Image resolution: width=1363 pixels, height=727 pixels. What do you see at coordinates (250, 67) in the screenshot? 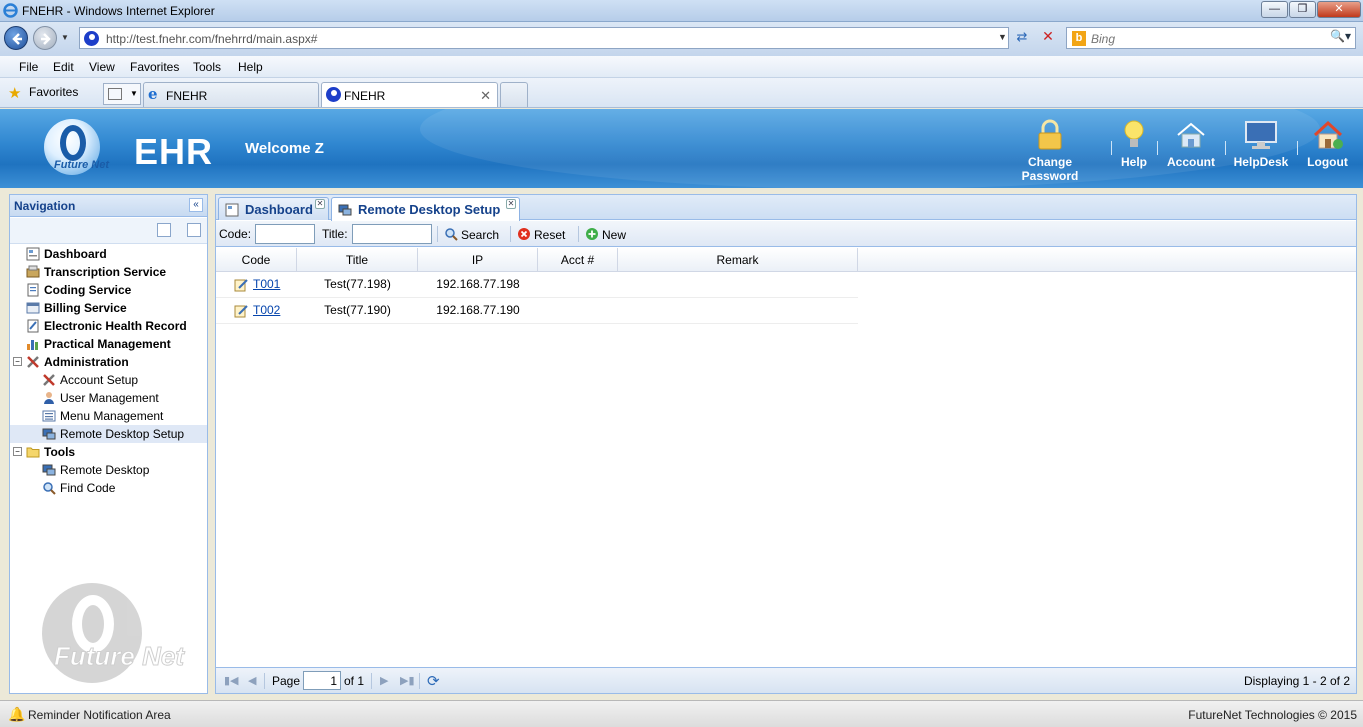
I see `menu-help: Help` at bounding box center [250, 67].